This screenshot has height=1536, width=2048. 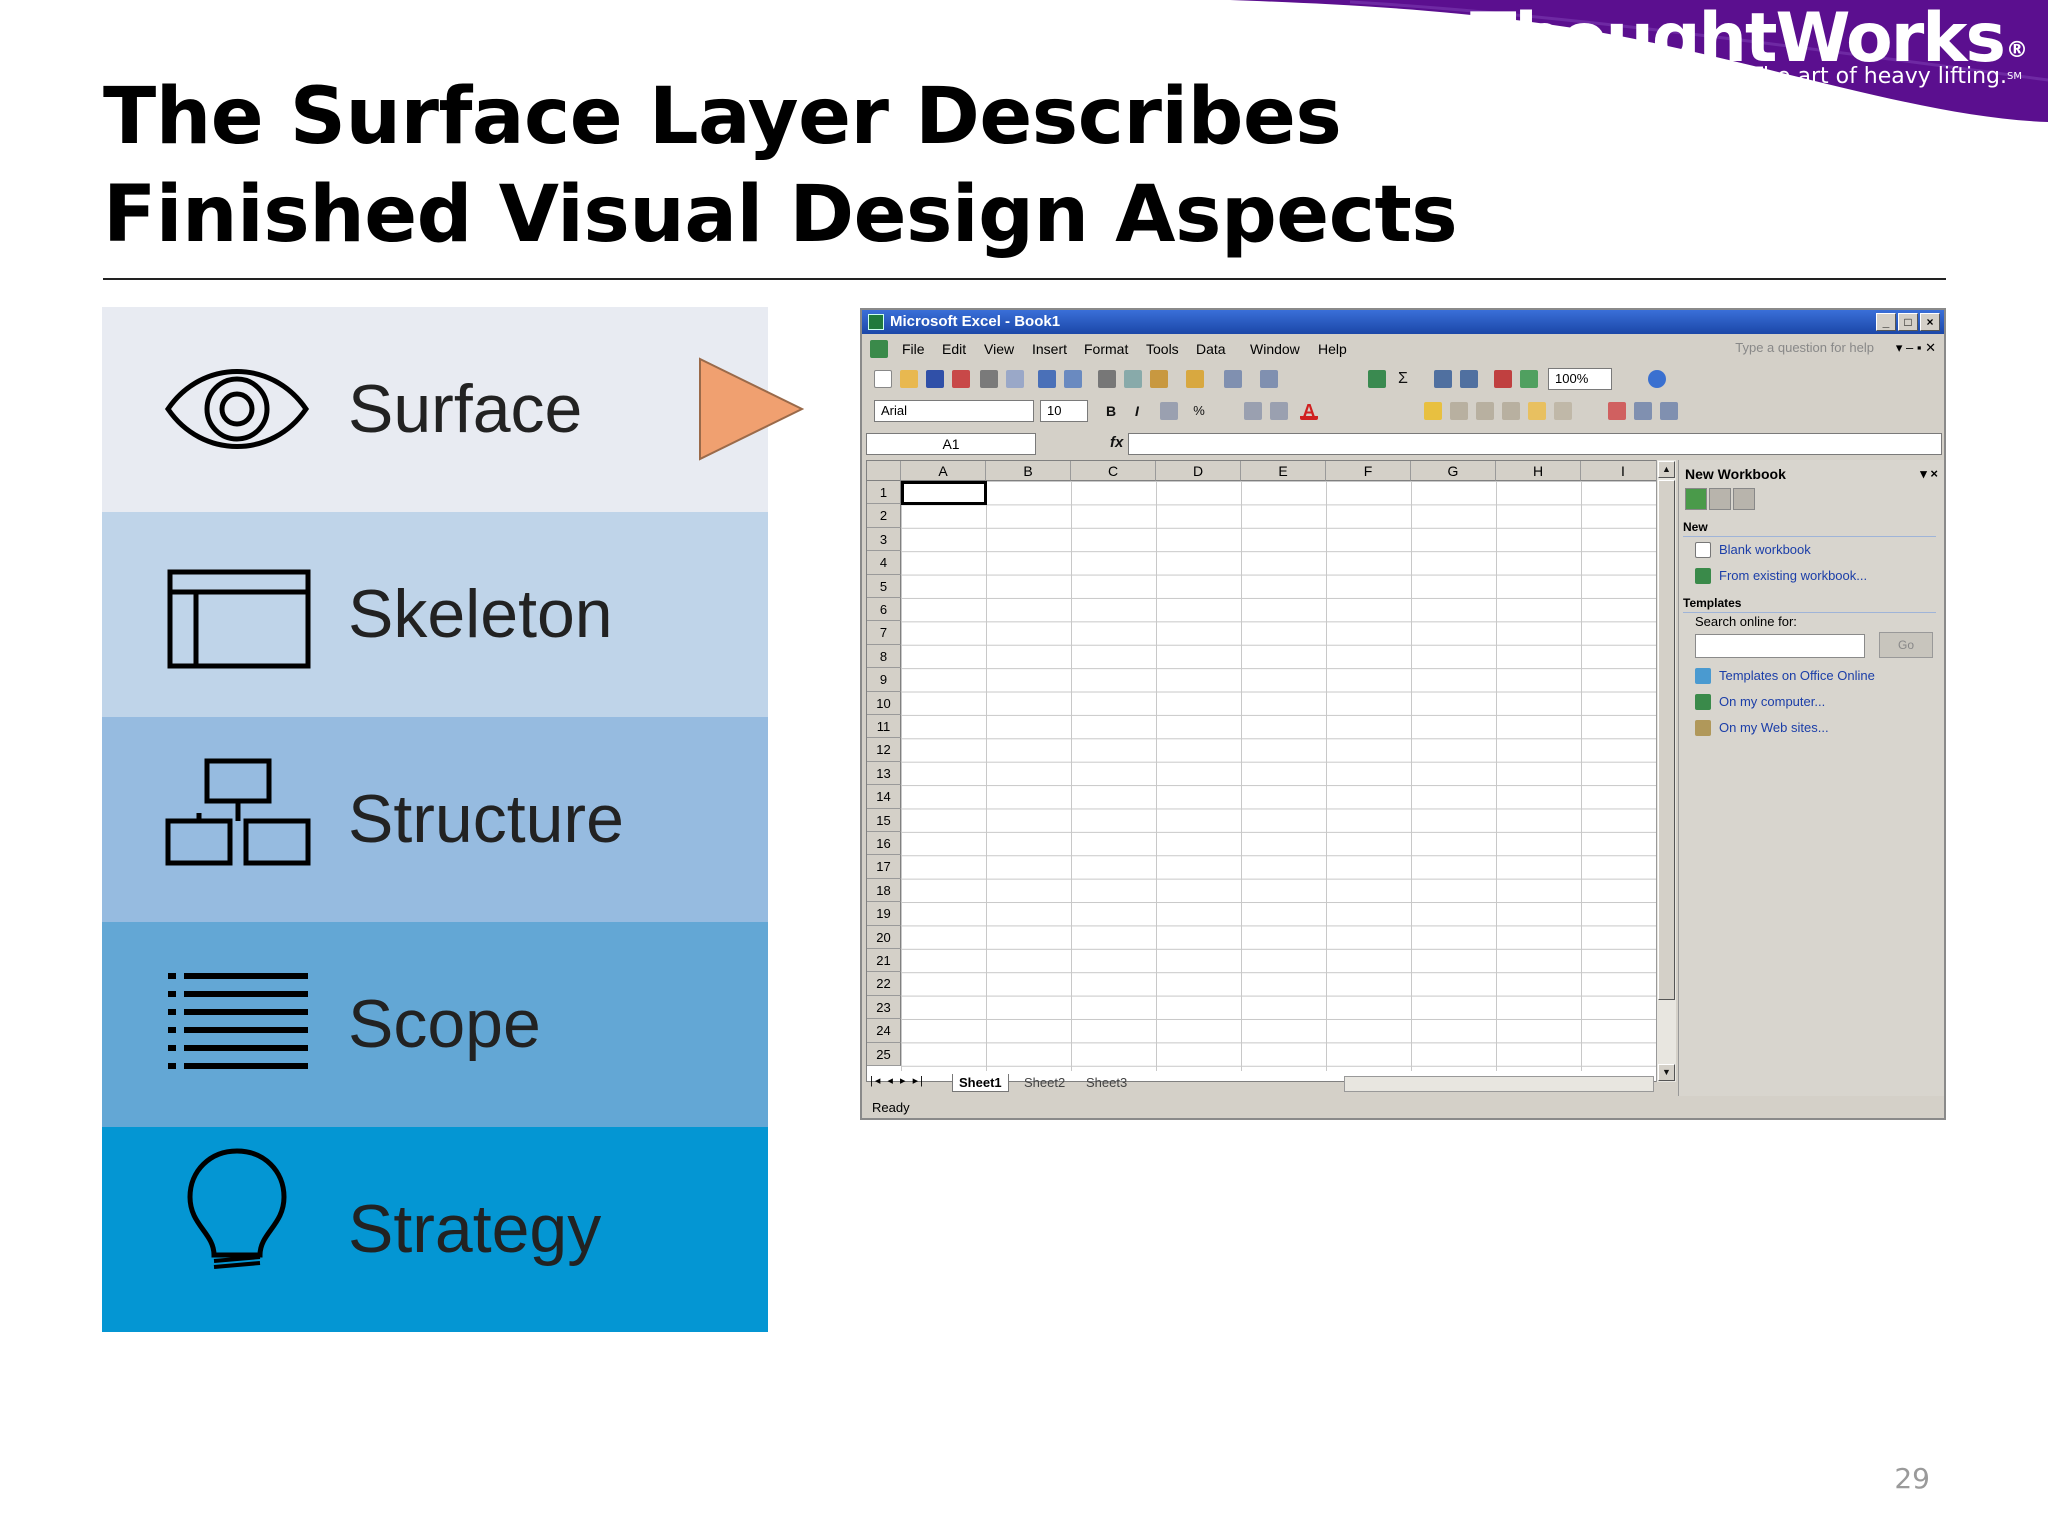 What do you see at coordinates (884, 680) in the screenshot?
I see `row-header: 9` at bounding box center [884, 680].